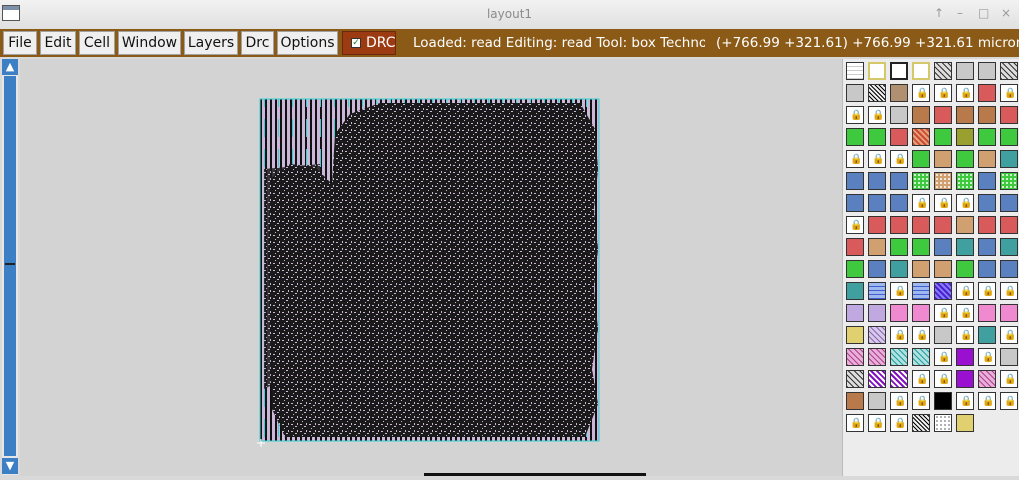  I want to click on layer-swatch-tan, so click(943, 269).